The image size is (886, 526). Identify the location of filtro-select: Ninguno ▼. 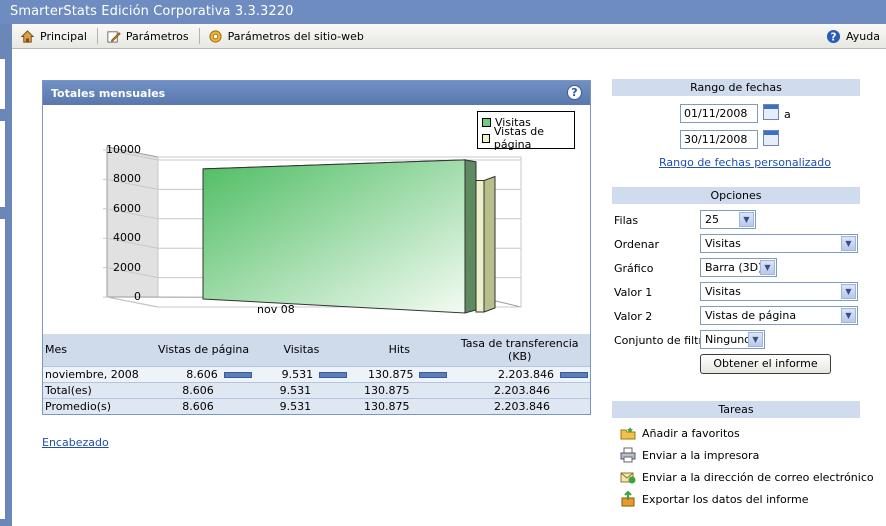
(732, 339).